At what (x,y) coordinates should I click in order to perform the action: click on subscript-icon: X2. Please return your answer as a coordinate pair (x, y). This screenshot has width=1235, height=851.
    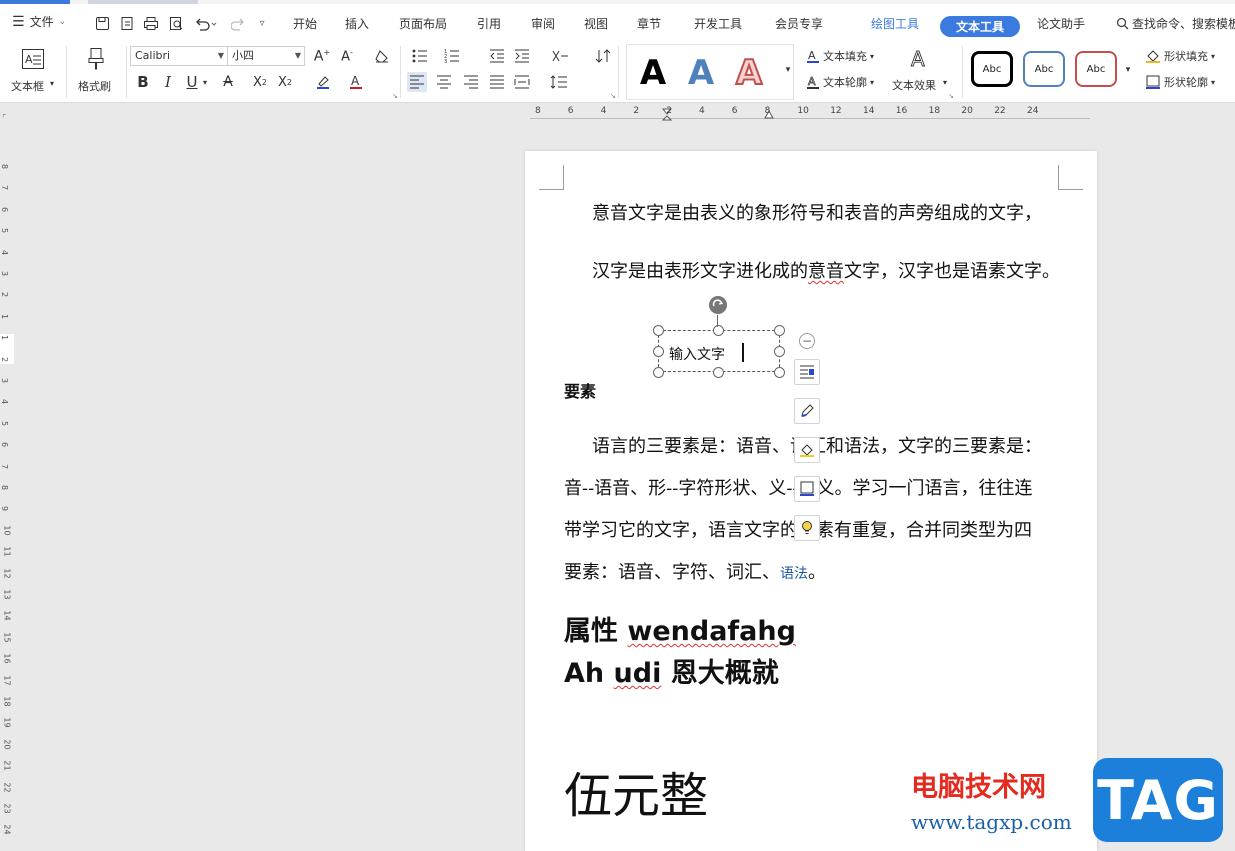
    Looking at the image, I should click on (285, 82).